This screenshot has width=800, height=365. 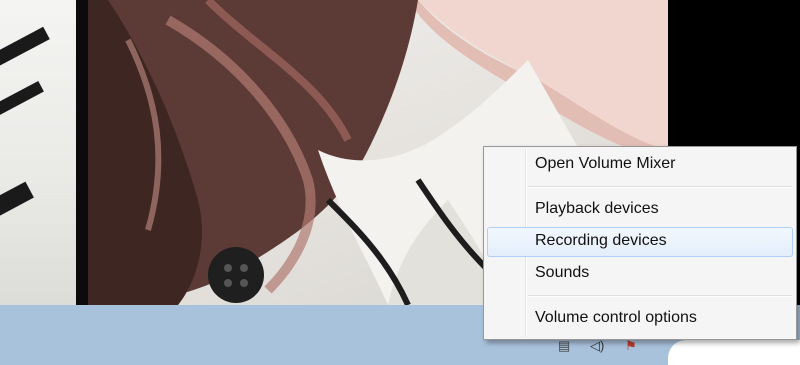 What do you see at coordinates (601, 240) in the screenshot?
I see `menu-item-label: Recording devices` at bounding box center [601, 240].